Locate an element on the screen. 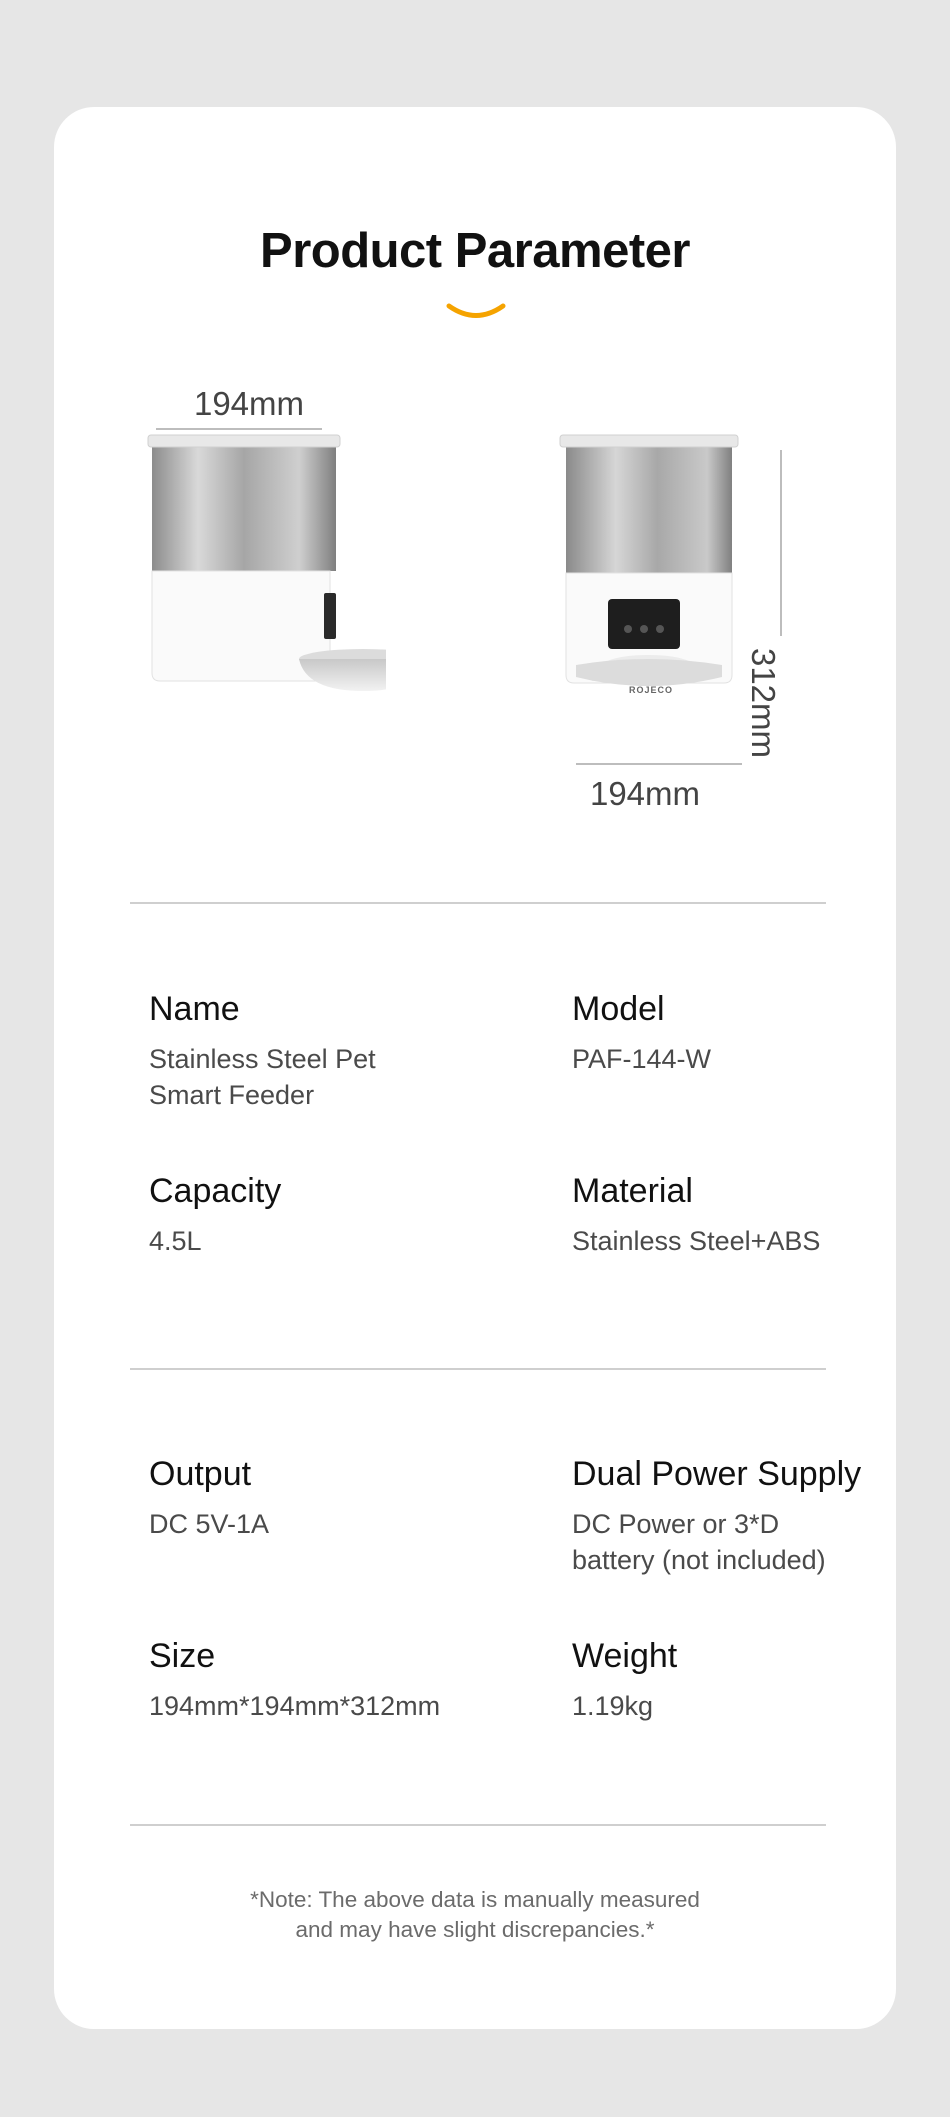  spec-label: Model is located at coordinates (618, 1009).